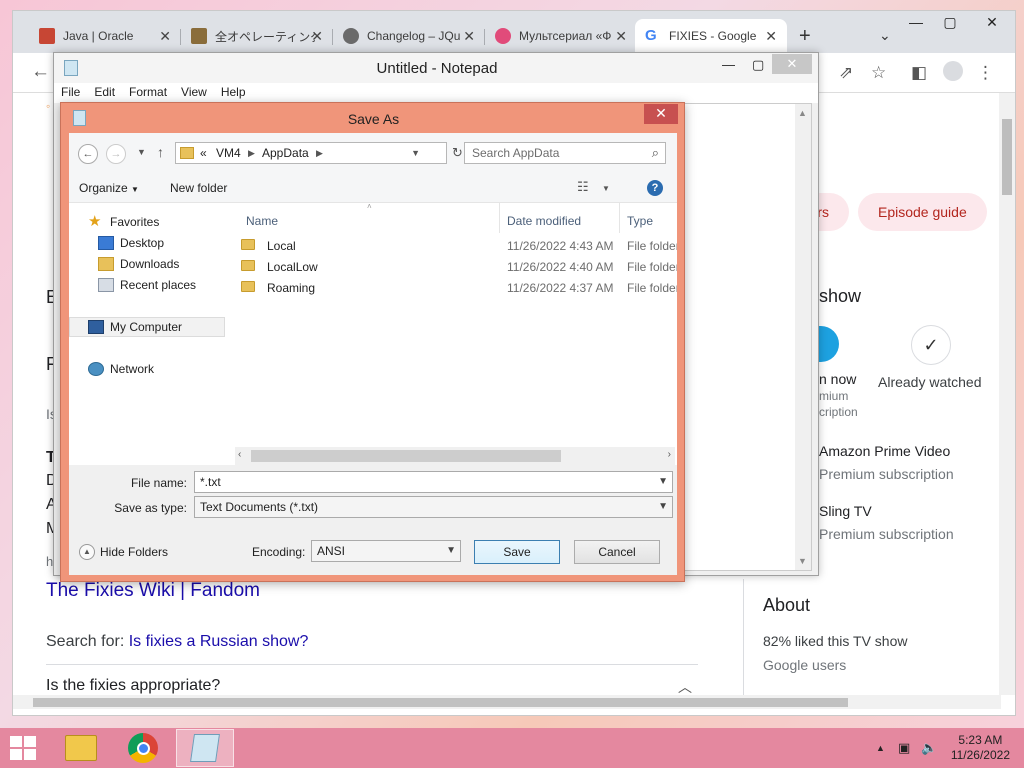  Describe the element at coordinates (262, 221) in the screenshot. I see `column-header-name: Name` at that location.